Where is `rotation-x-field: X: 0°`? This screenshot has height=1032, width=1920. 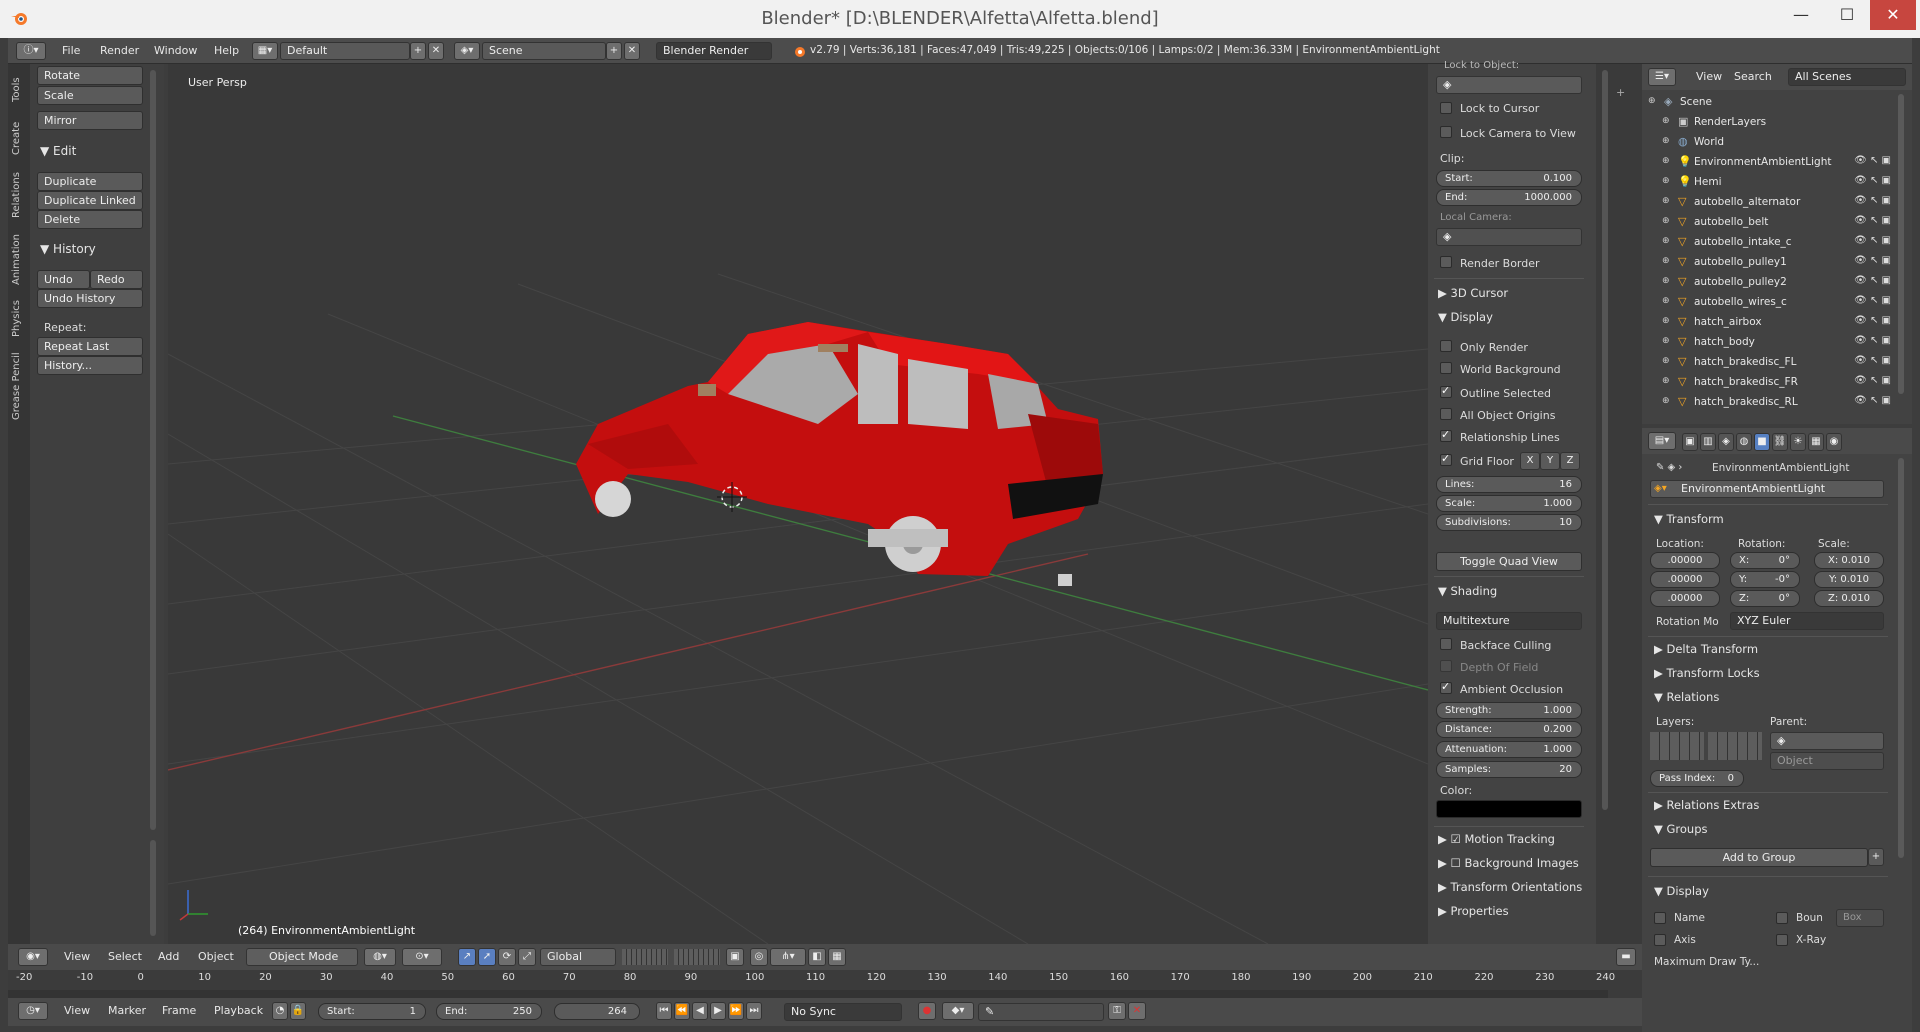
rotation-x-field: X: 0° is located at coordinates (1765, 560).